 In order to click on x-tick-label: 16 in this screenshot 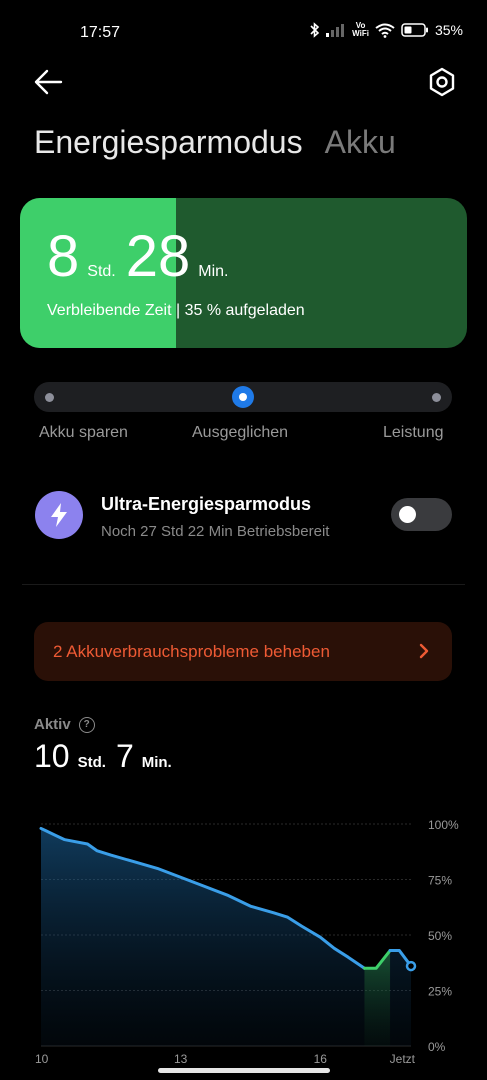, I will do `click(321, 1059)`.